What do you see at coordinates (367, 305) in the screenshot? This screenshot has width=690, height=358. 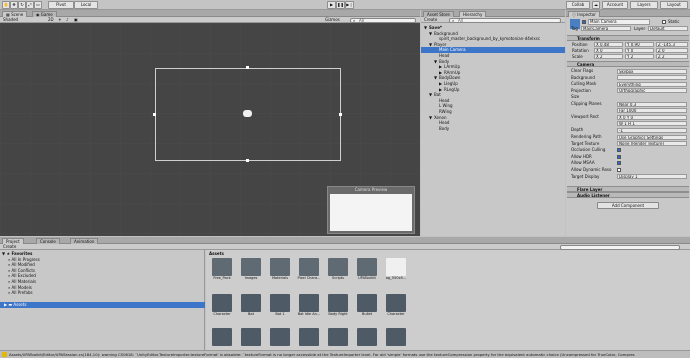 I see `asset-item: Bullet` at bounding box center [367, 305].